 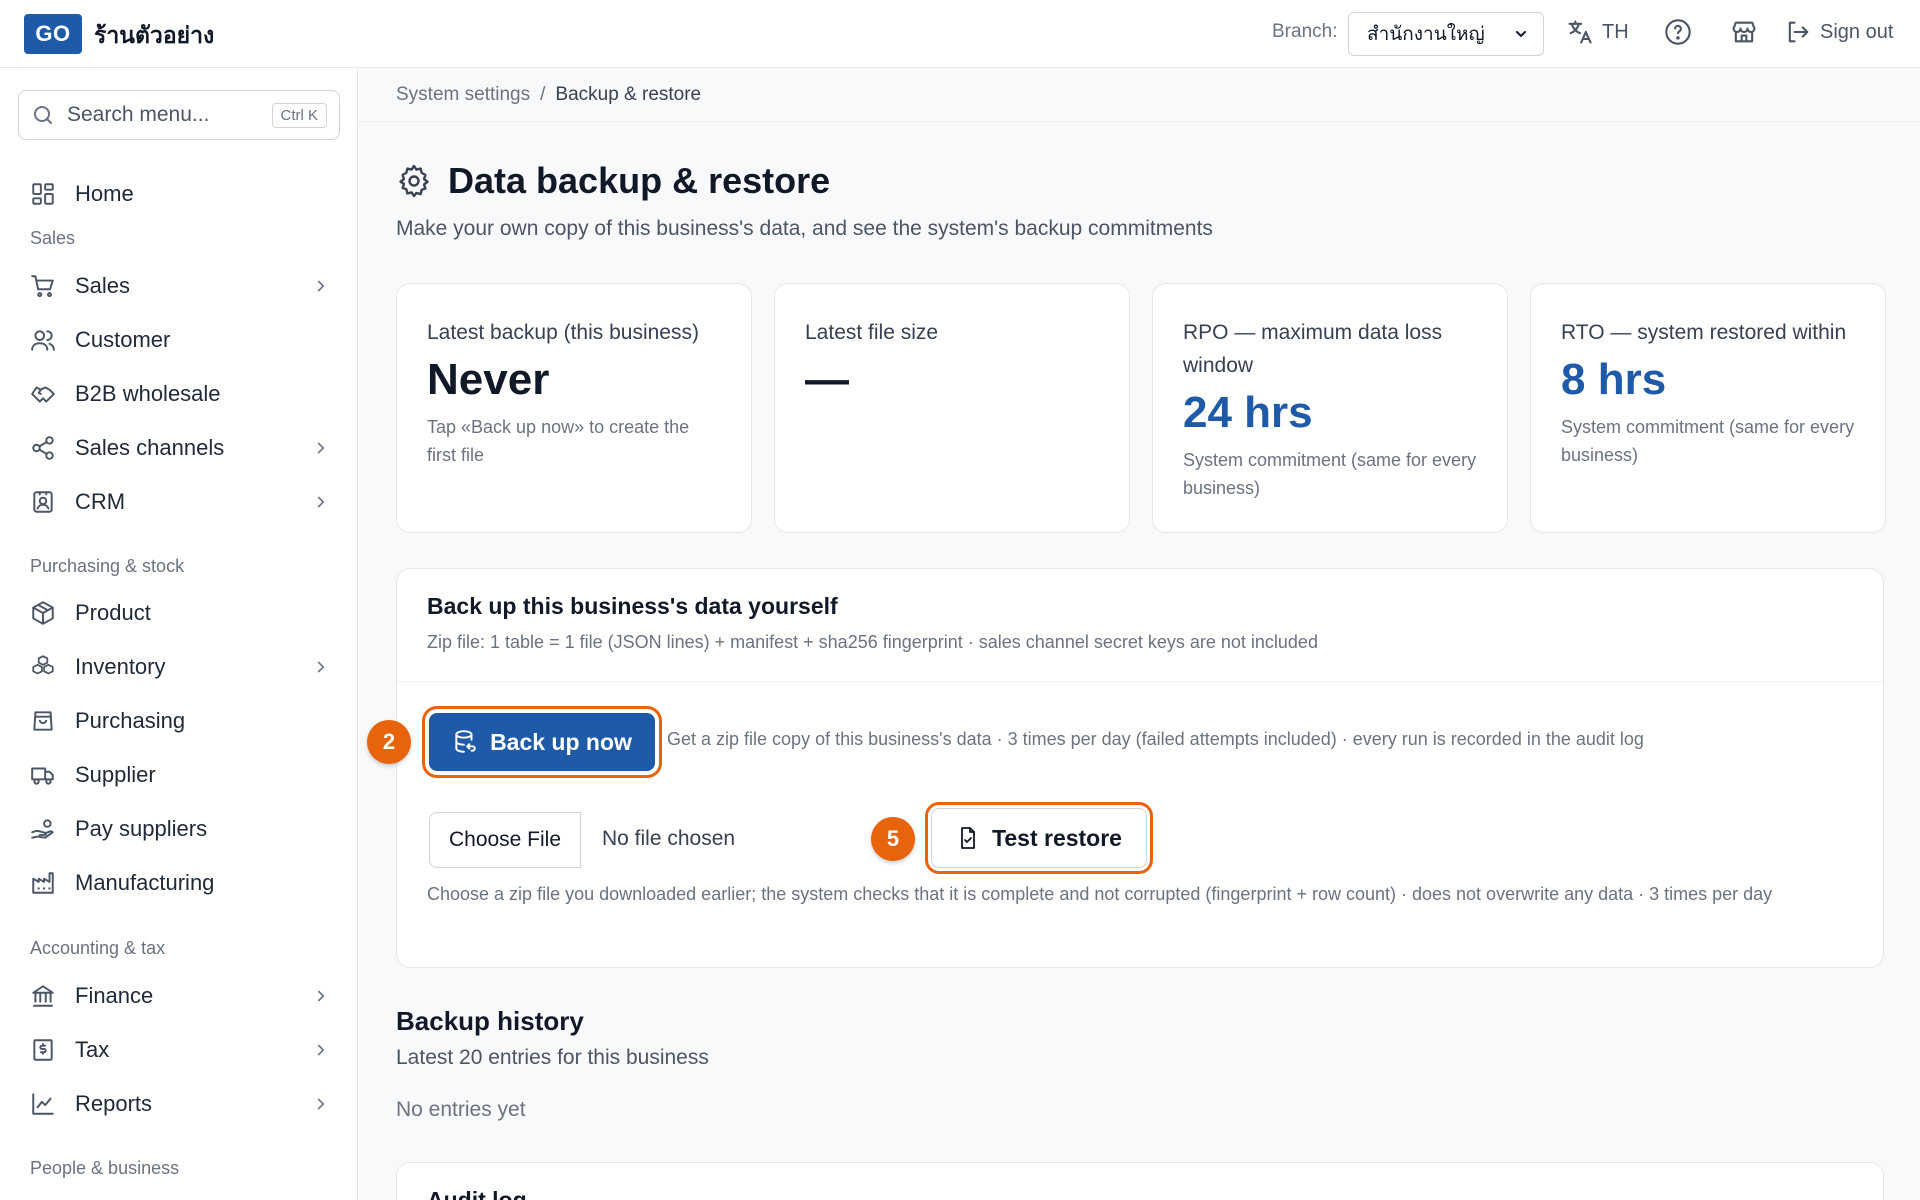 I want to click on sidebar-item-manufacturing: Manufacturing, so click(x=180, y=883).